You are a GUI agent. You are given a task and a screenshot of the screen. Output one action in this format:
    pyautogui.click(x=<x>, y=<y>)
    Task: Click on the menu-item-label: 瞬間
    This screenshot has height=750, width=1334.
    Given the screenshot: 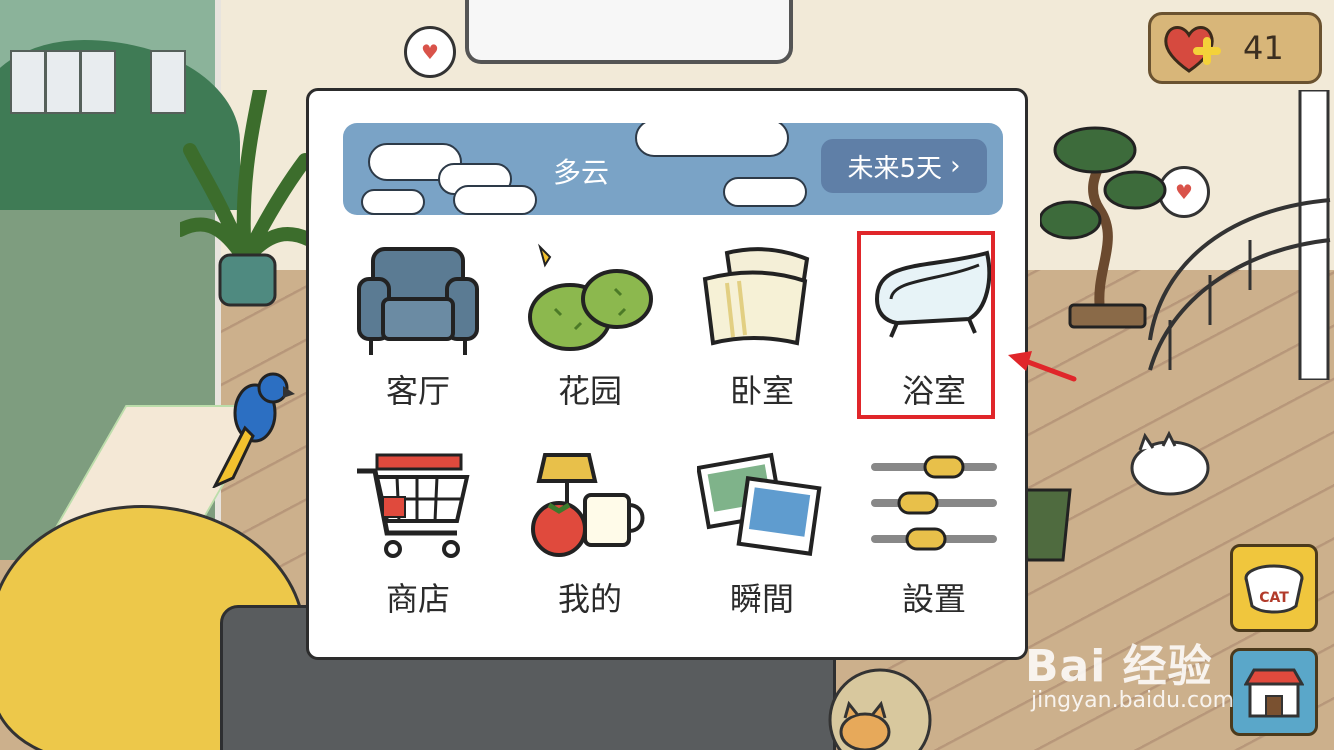 What is the action you would take?
    pyautogui.click(x=761, y=599)
    